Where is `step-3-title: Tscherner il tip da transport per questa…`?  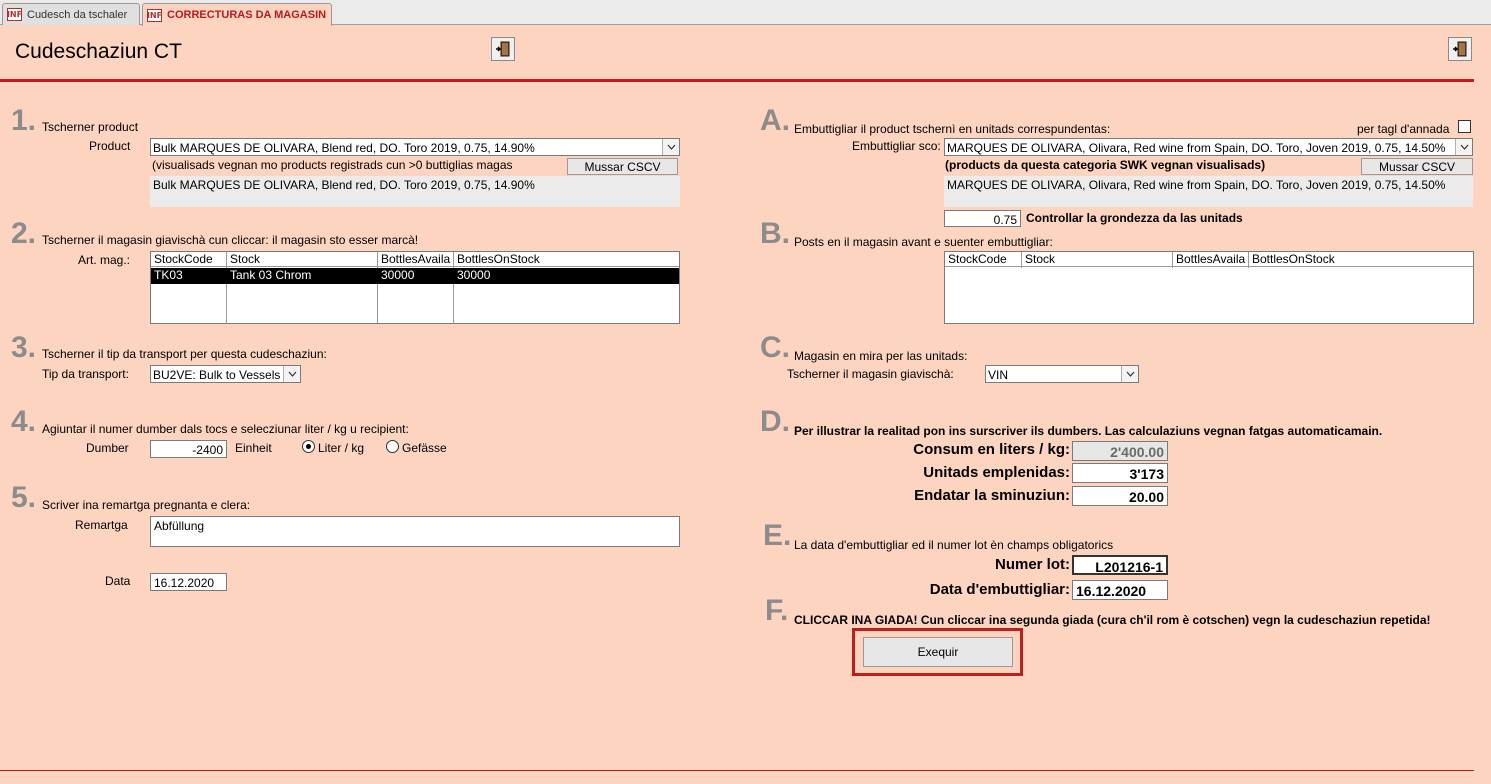 step-3-title: Tscherner il tip da transport per questa… is located at coordinates (184, 354).